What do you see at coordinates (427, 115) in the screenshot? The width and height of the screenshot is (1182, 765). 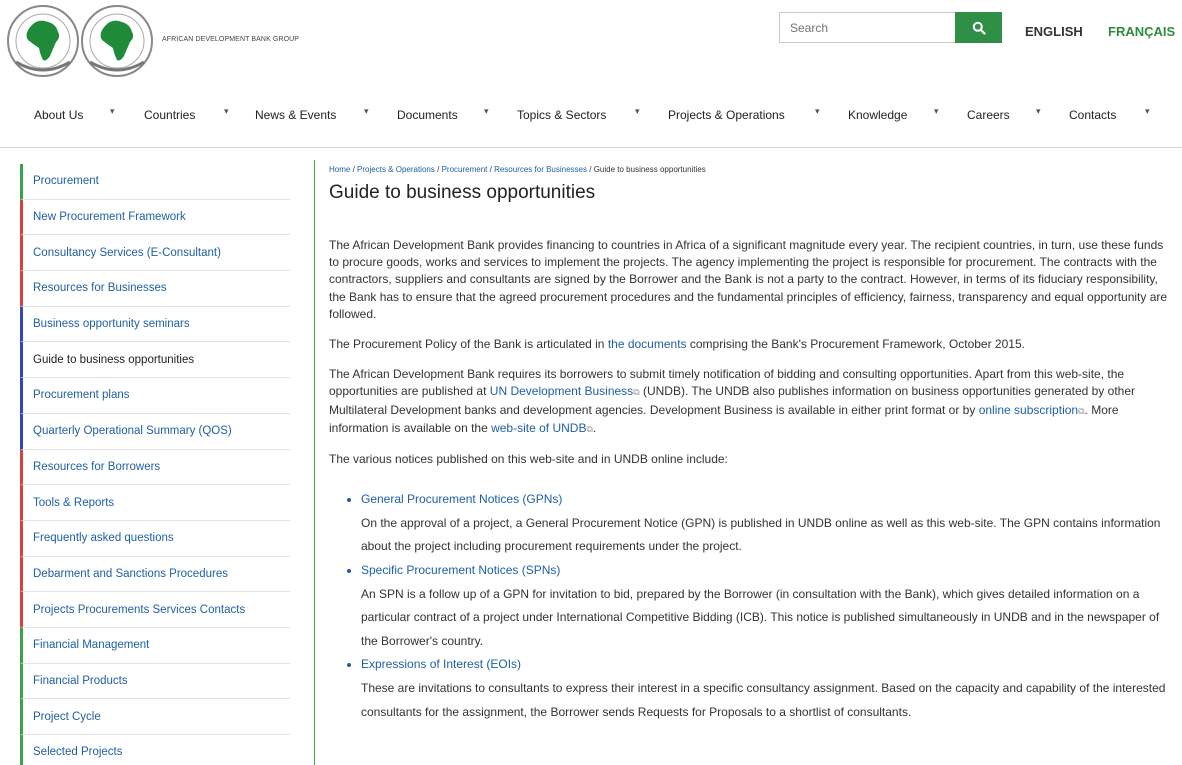 I see `nav-documents: Documents` at bounding box center [427, 115].